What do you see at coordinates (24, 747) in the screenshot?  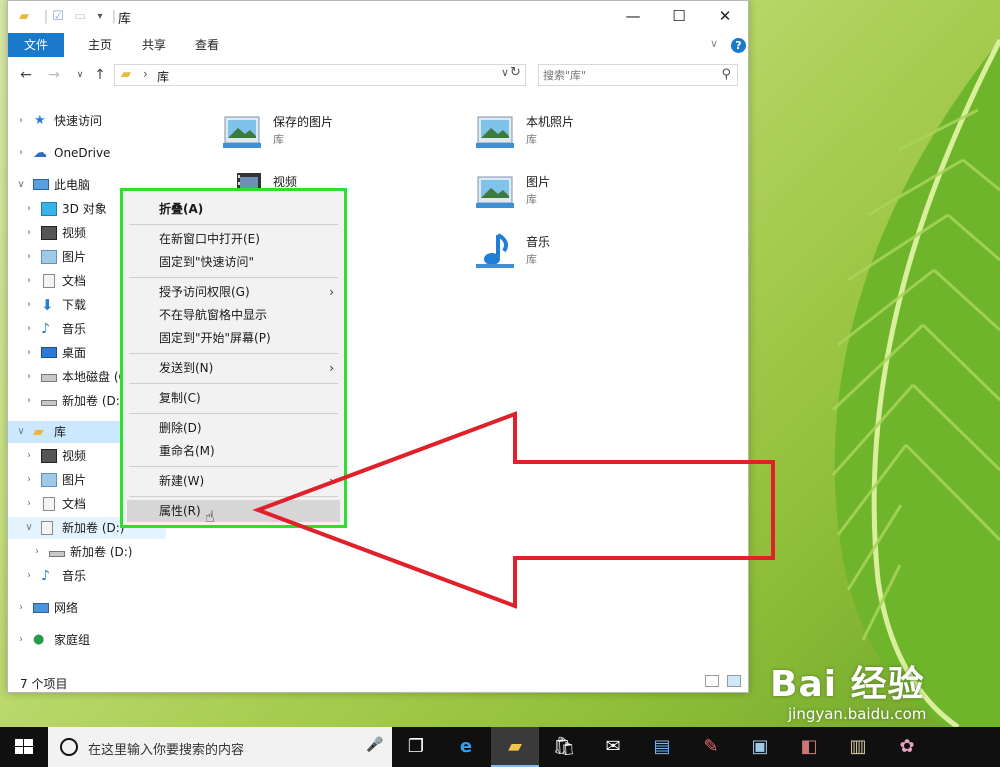 I see `windows-start-icon` at bounding box center [24, 747].